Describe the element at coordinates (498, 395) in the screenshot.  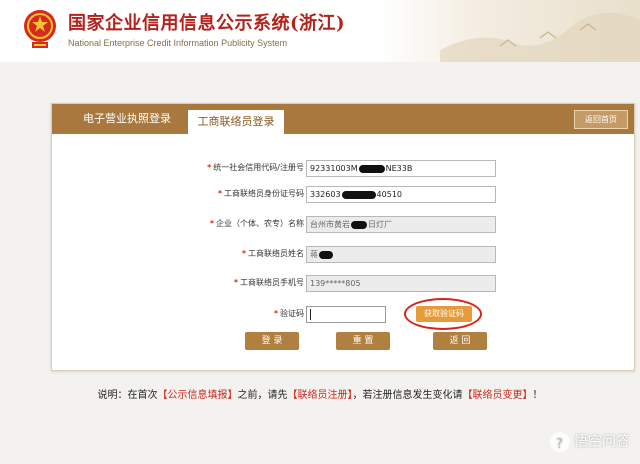
I see `link-liaison-change: 【联络员变更】` at that location.